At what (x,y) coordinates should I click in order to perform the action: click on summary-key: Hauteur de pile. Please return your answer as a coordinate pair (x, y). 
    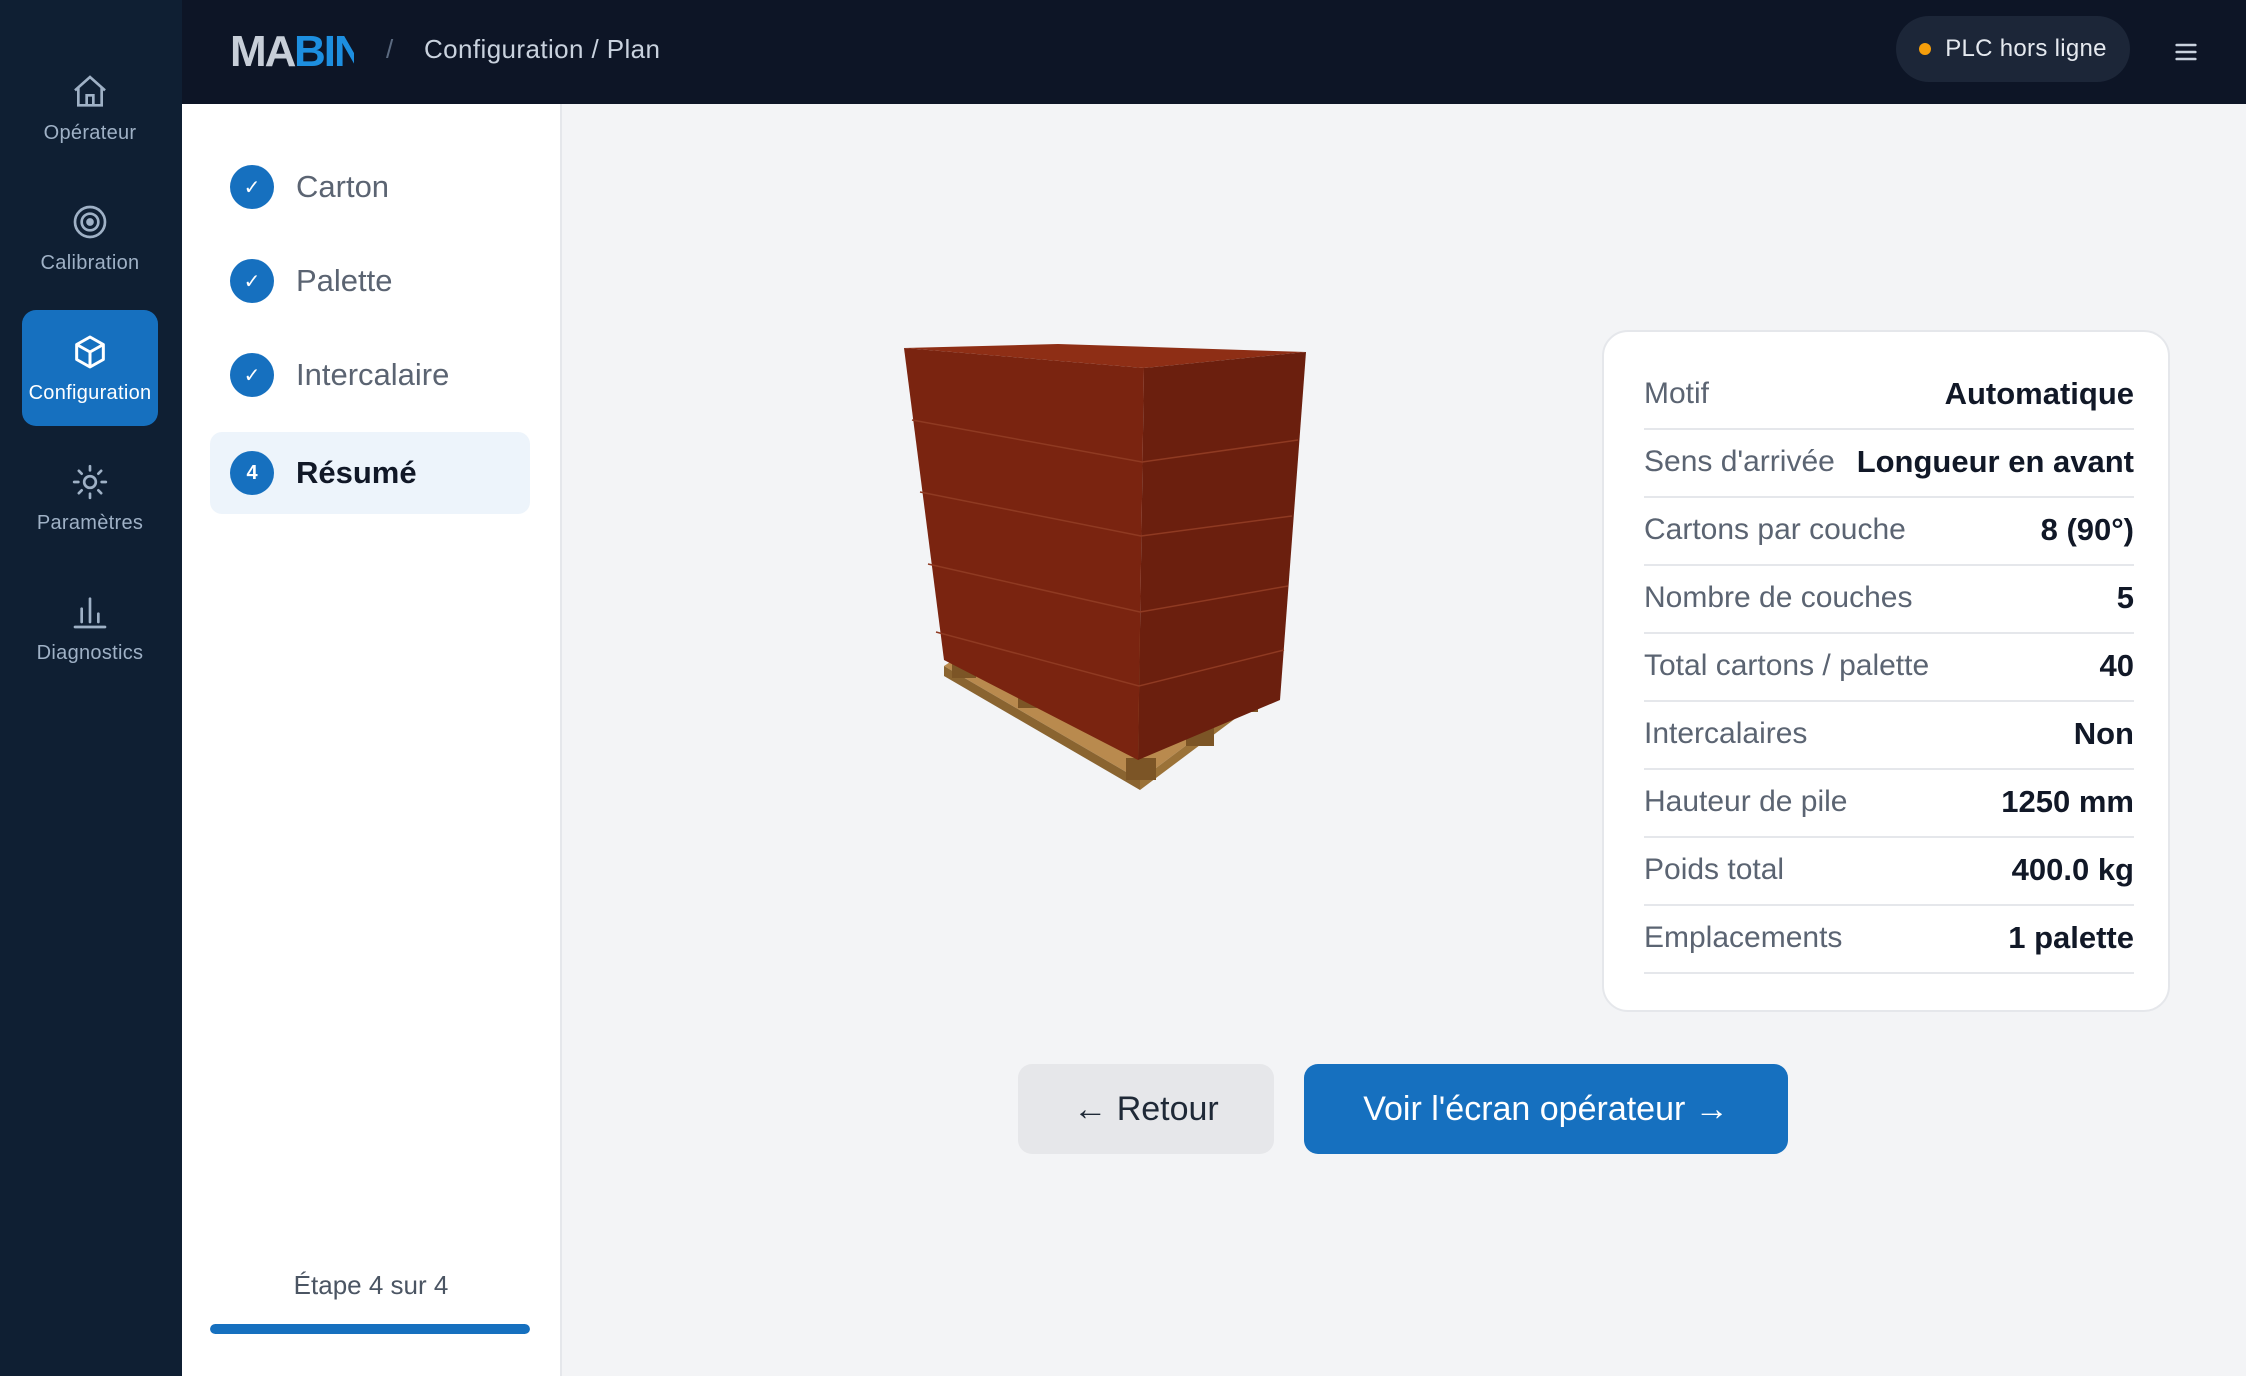
    Looking at the image, I should click on (1746, 801).